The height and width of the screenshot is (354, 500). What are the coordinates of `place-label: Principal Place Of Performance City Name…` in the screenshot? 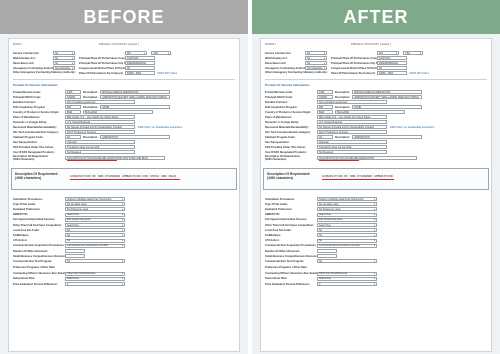 It's located at (105, 63).